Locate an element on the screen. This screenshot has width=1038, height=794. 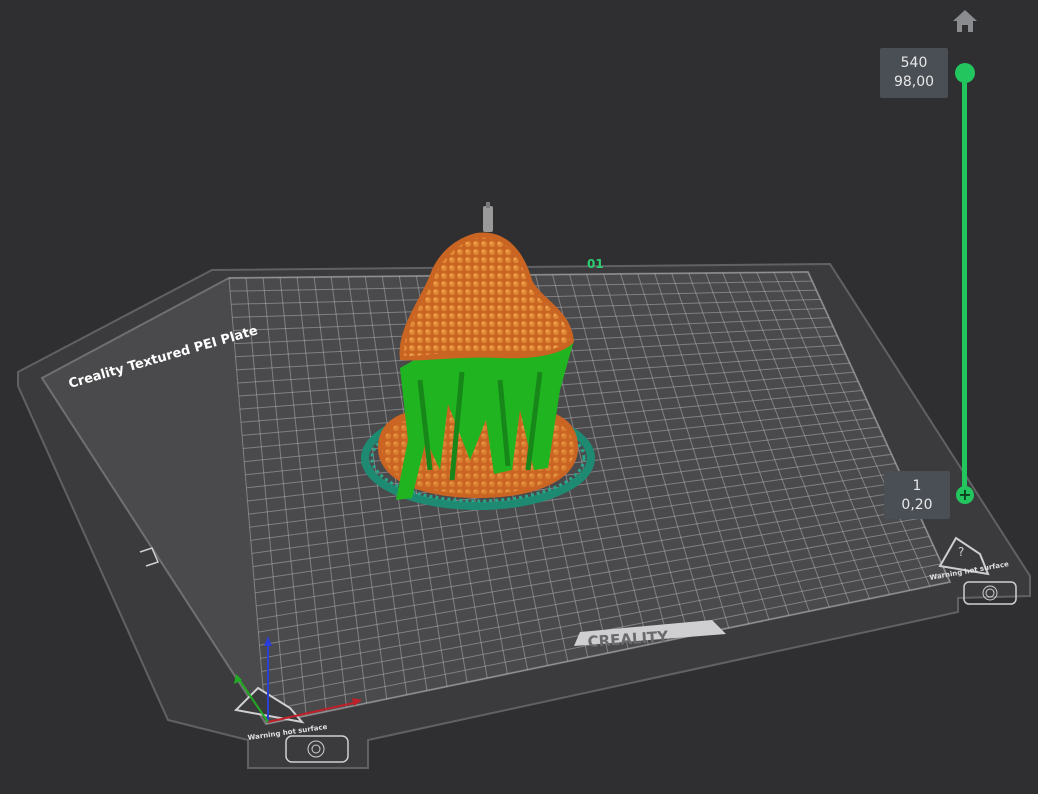
home-view-button is located at coordinates (965, 21).